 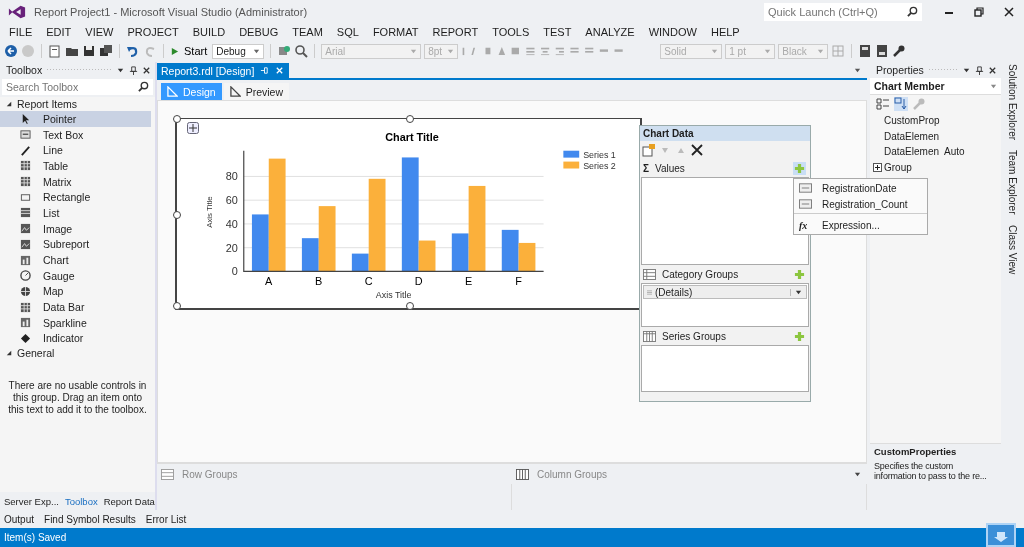 What do you see at coordinates (979, 12) in the screenshot?
I see `restore-icon` at bounding box center [979, 12].